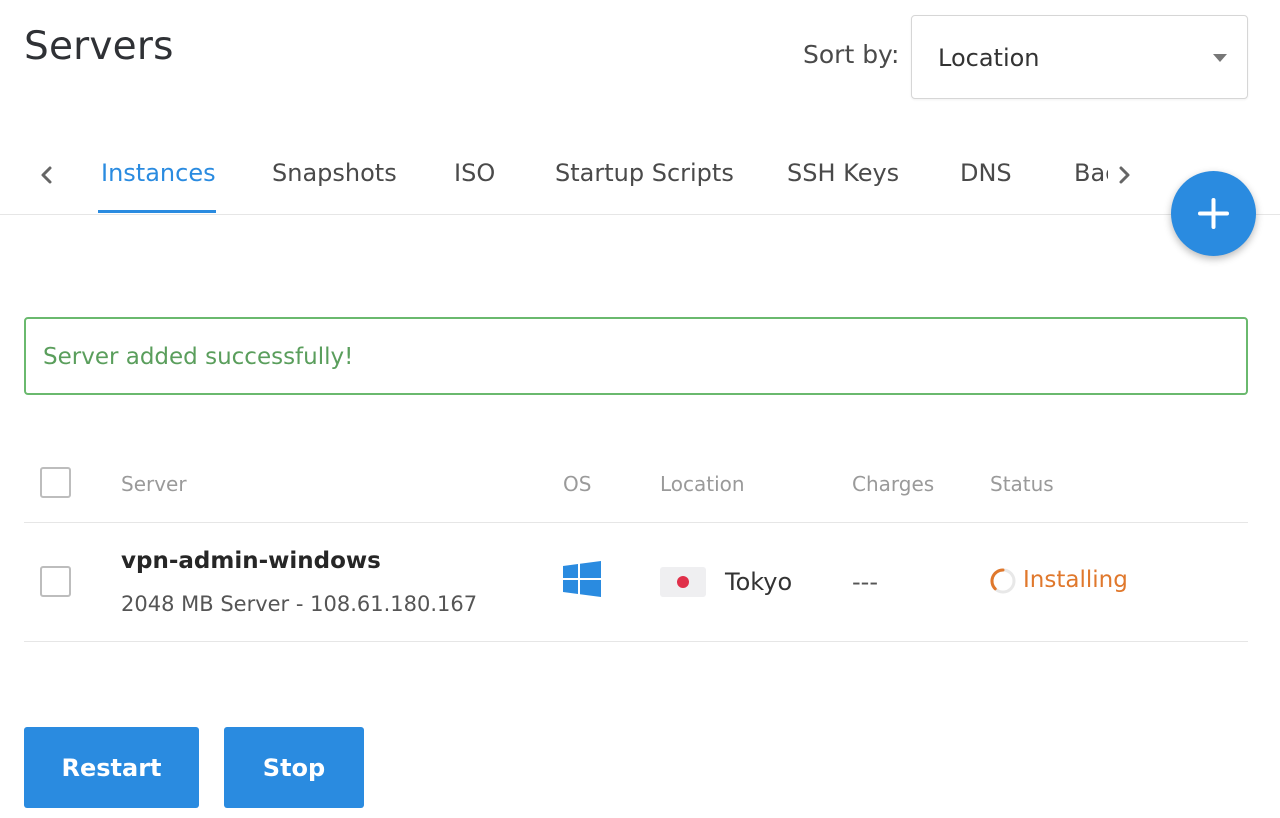  Describe the element at coordinates (111, 767) in the screenshot. I see `restart-button: Restart` at that location.